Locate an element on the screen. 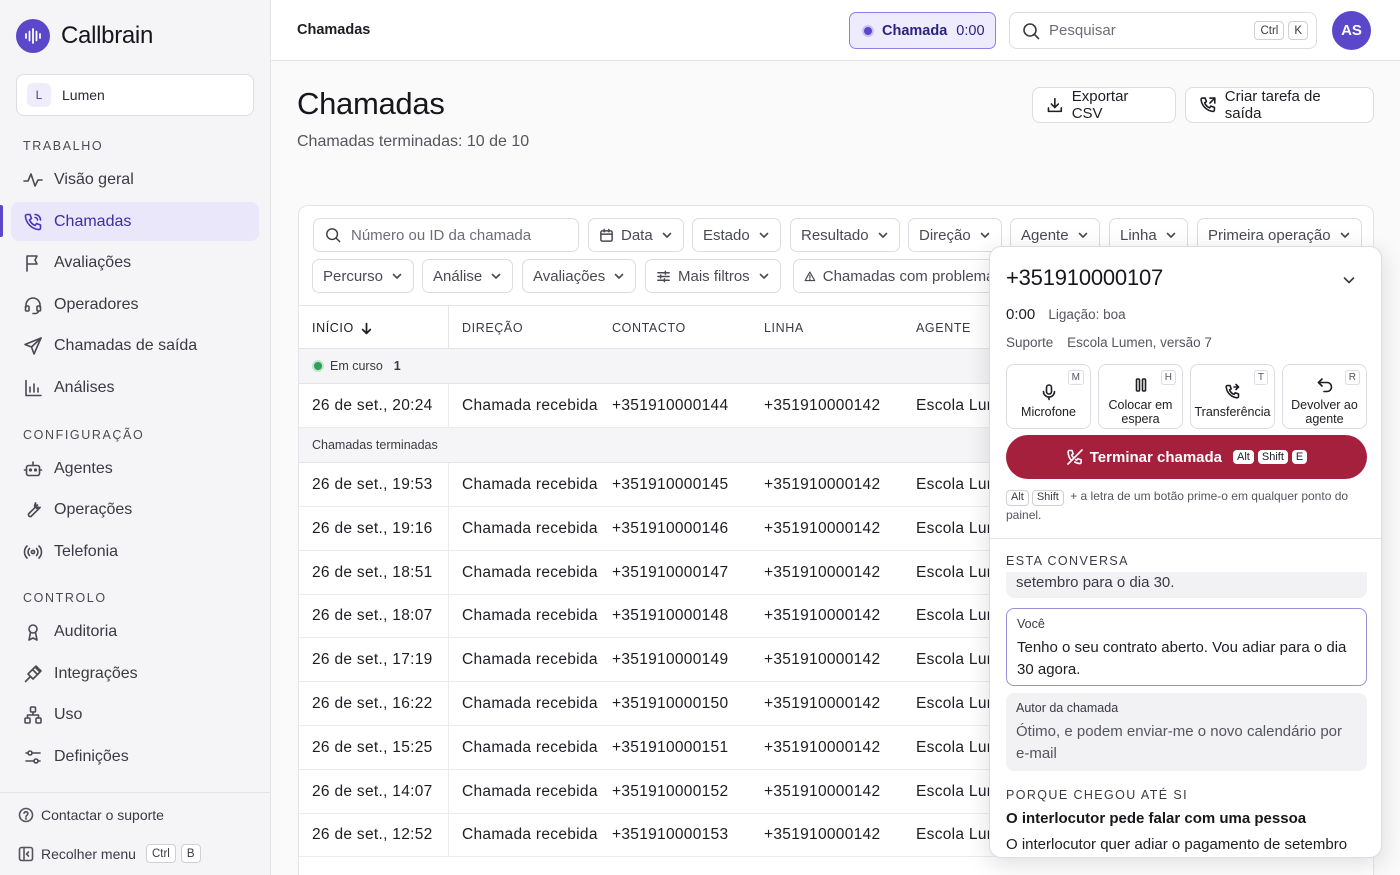 The image size is (1400, 875). sidebar-item-label: Avaliações is located at coordinates (93, 262).